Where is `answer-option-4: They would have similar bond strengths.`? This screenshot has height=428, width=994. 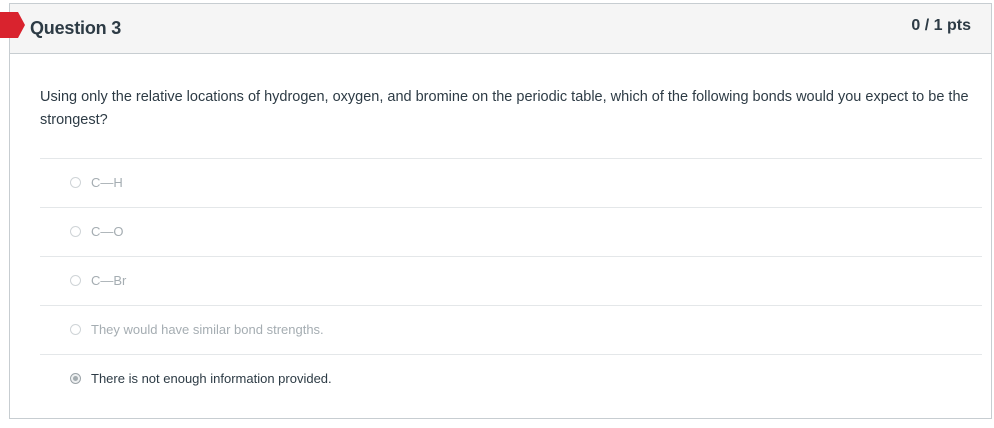
answer-option-4: They would have similar bond strengths. is located at coordinates (511, 329).